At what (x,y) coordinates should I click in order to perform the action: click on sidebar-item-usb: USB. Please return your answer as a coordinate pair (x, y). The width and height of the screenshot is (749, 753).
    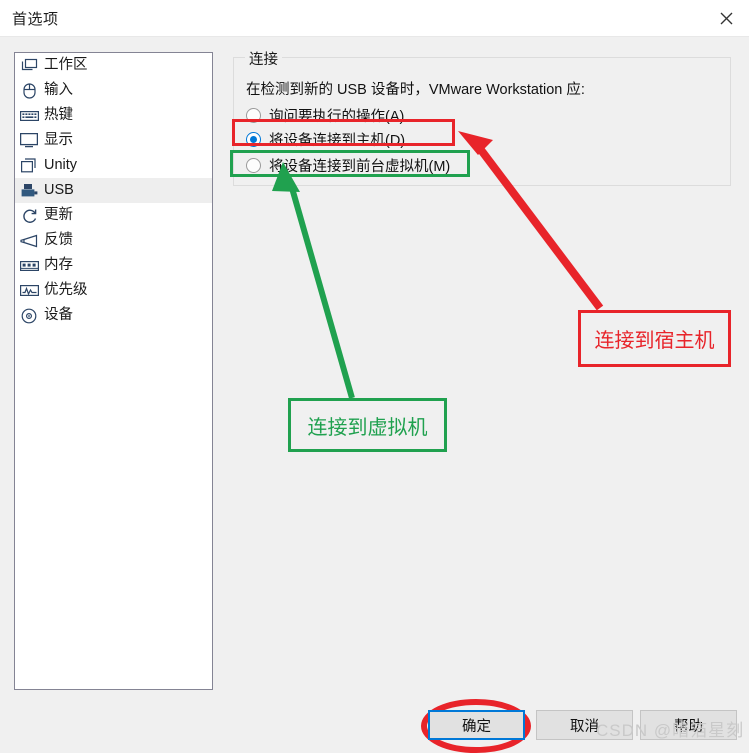
    Looking at the image, I should click on (113, 190).